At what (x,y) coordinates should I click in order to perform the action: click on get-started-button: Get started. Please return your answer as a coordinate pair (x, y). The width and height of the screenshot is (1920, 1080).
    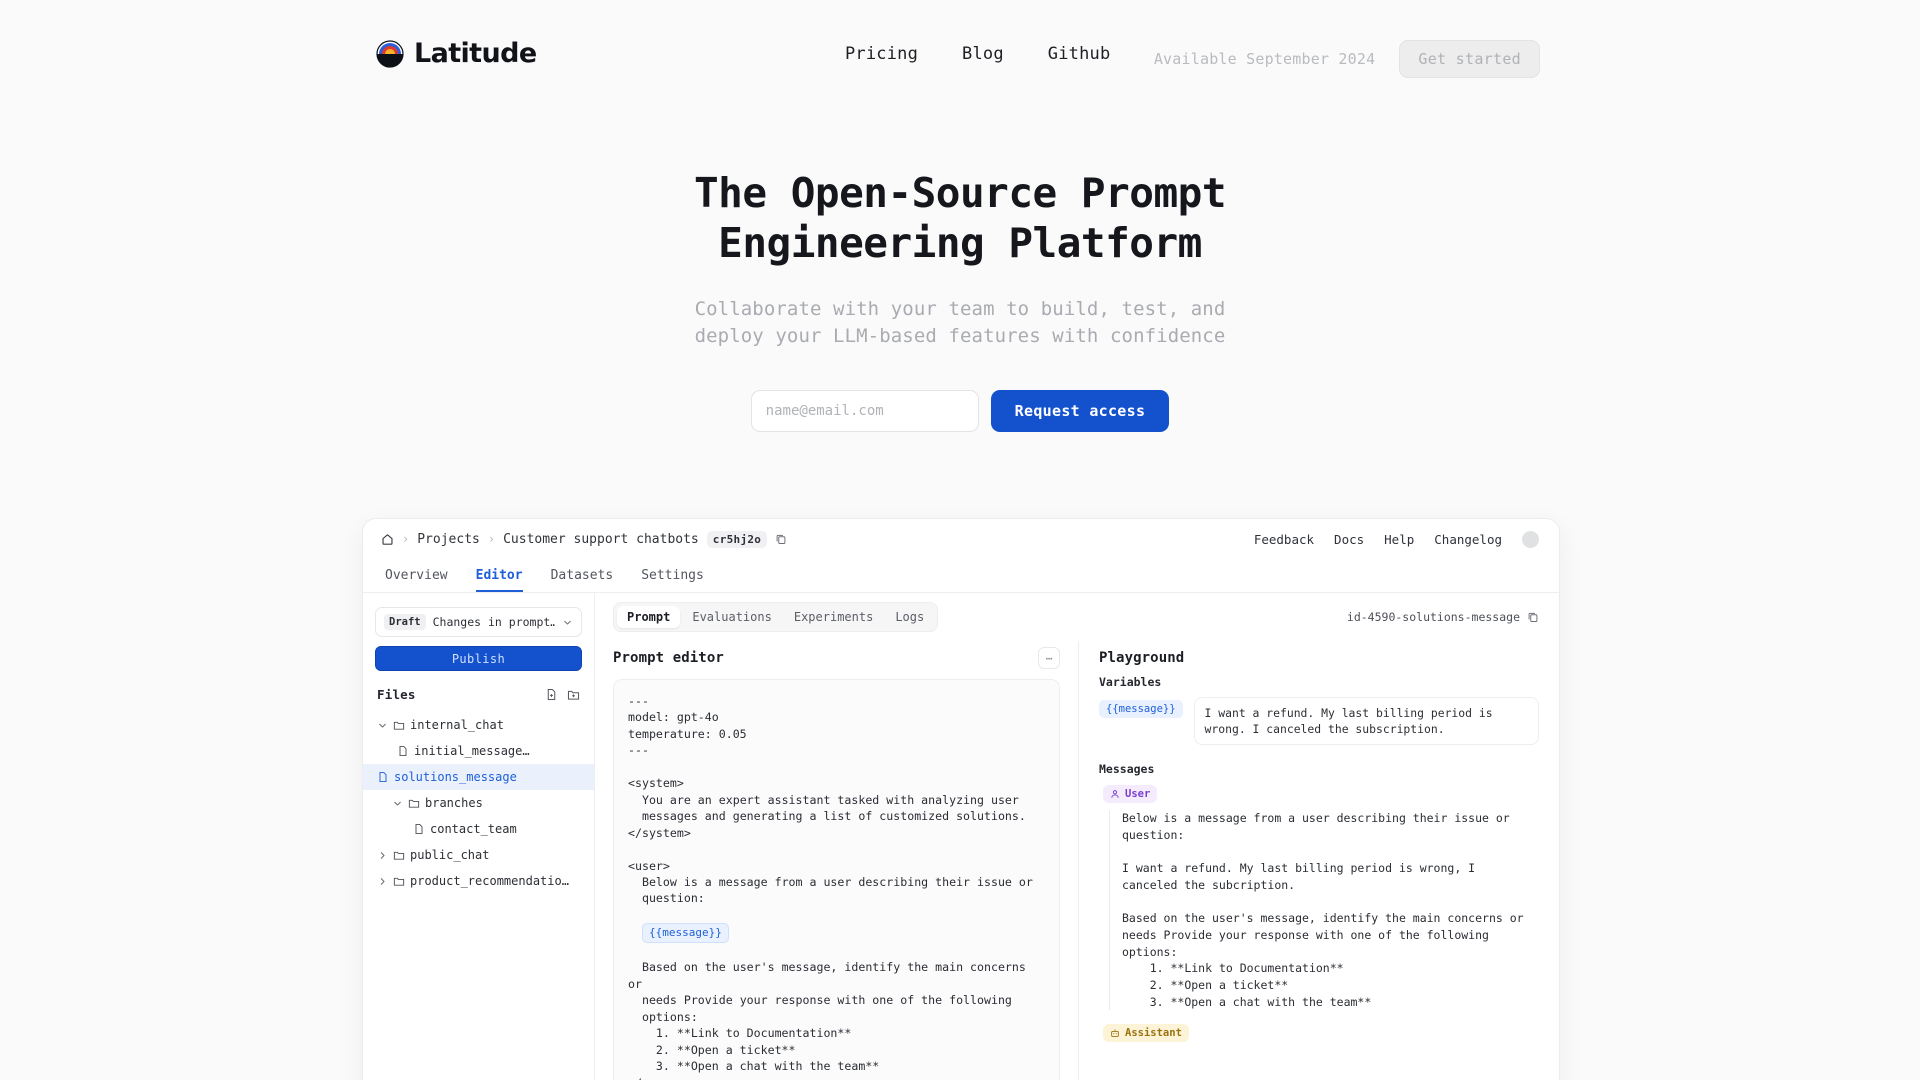
    Looking at the image, I should click on (1469, 59).